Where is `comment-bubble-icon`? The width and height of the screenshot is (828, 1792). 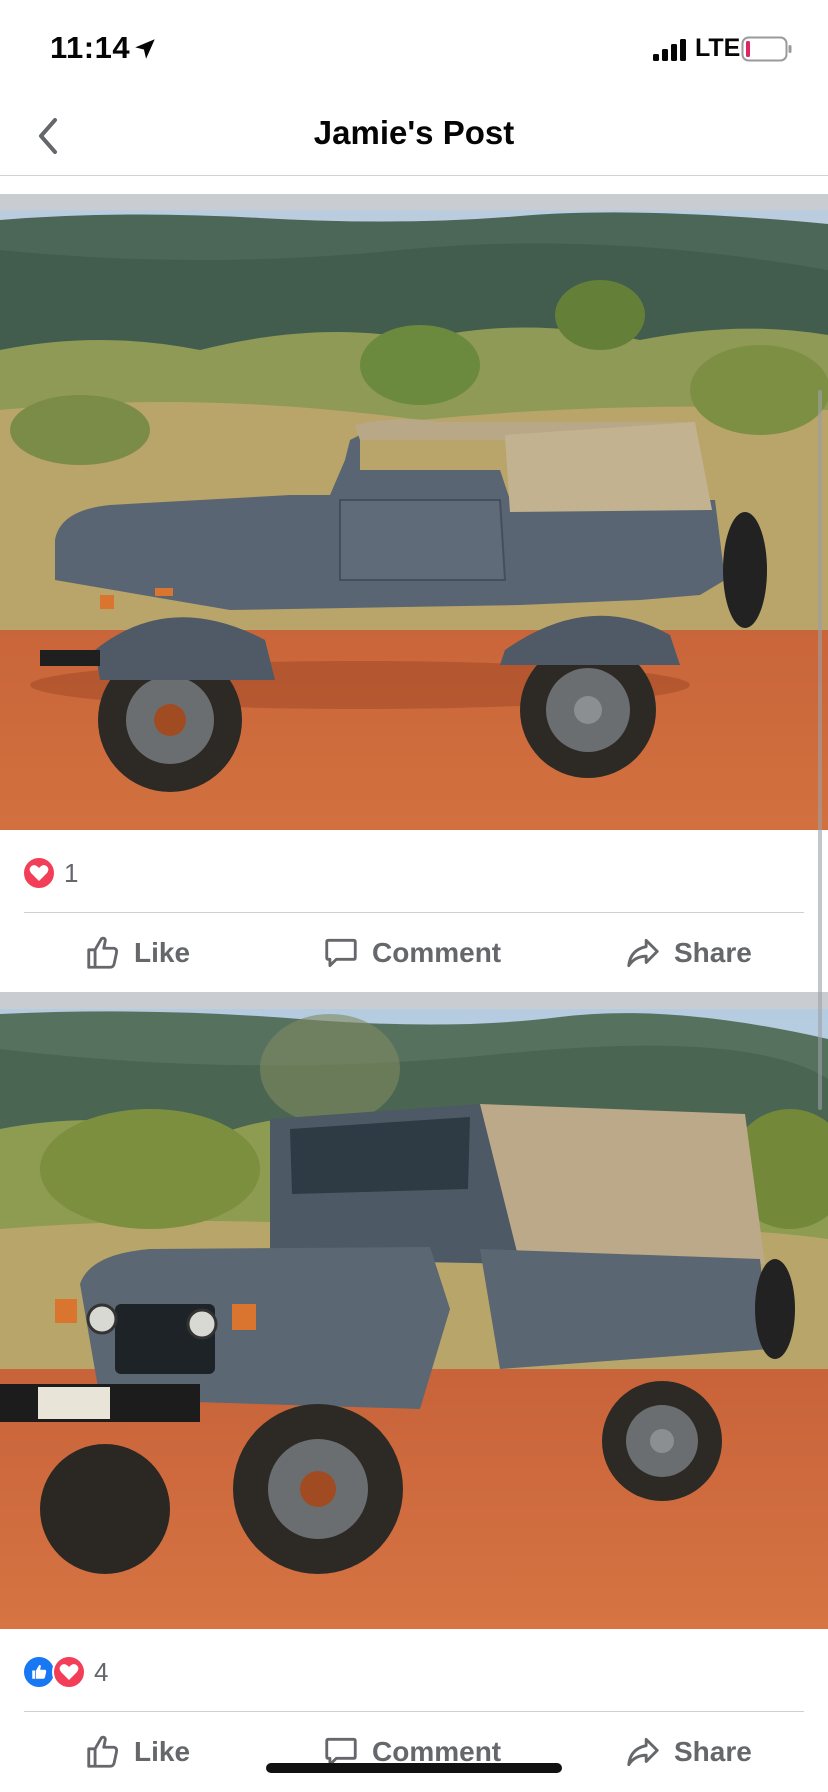
comment-bubble-icon is located at coordinates (341, 953).